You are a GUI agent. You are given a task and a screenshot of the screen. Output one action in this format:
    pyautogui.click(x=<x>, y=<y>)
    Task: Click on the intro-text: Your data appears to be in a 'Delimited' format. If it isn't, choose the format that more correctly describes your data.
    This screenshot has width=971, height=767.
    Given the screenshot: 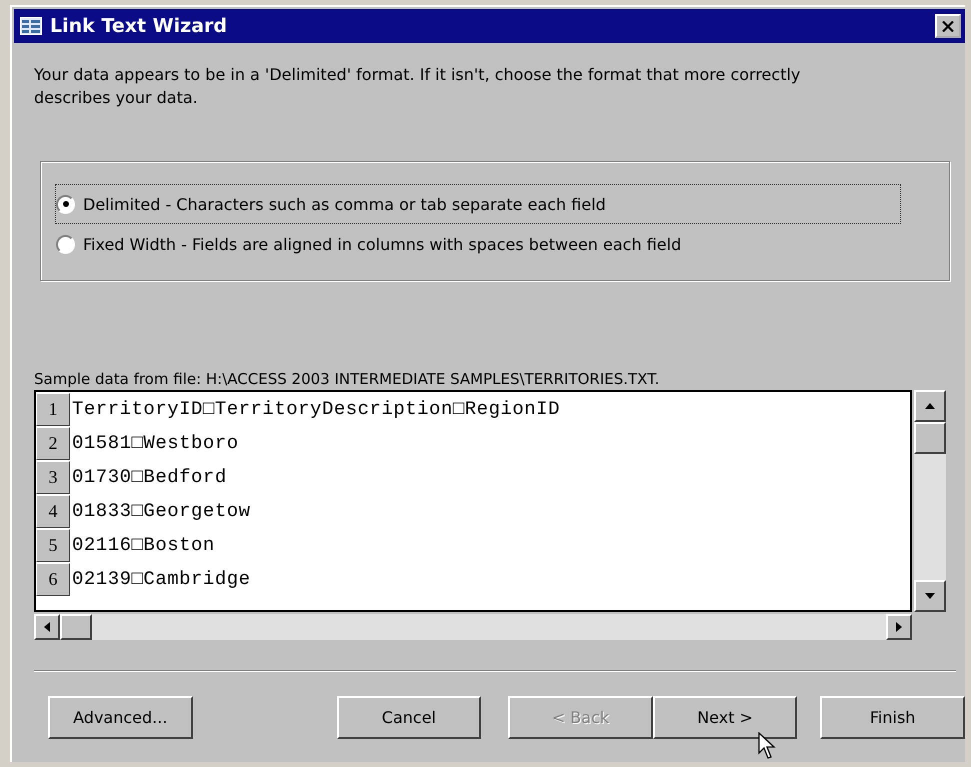 What is the action you would take?
    pyautogui.click(x=418, y=86)
    